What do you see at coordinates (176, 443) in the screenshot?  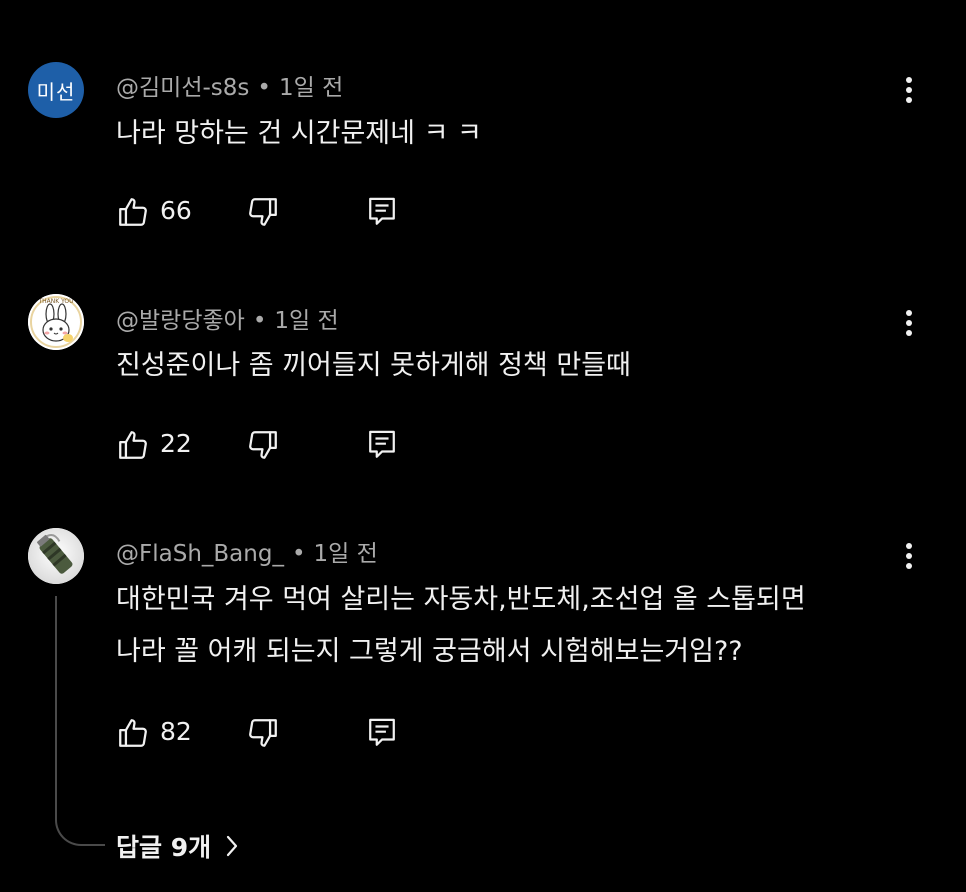 I see `like-count: 22` at bounding box center [176, 443].